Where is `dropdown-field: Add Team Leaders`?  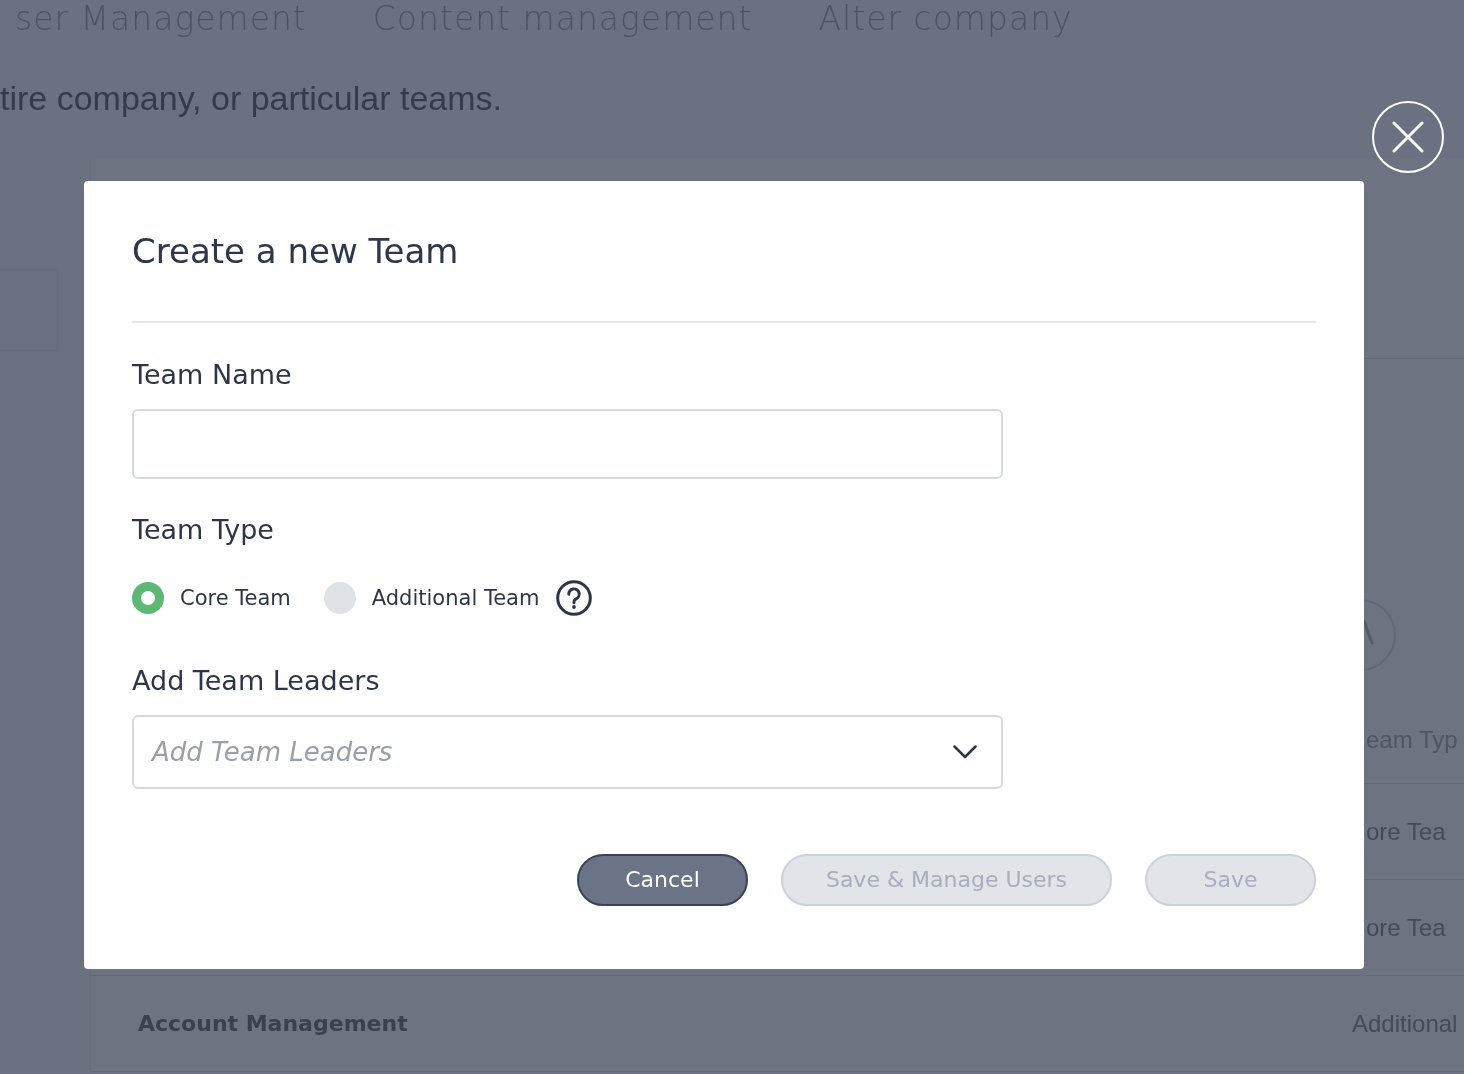 dropdown-field: Add Team Leaders is located at coordinates (567, 752).